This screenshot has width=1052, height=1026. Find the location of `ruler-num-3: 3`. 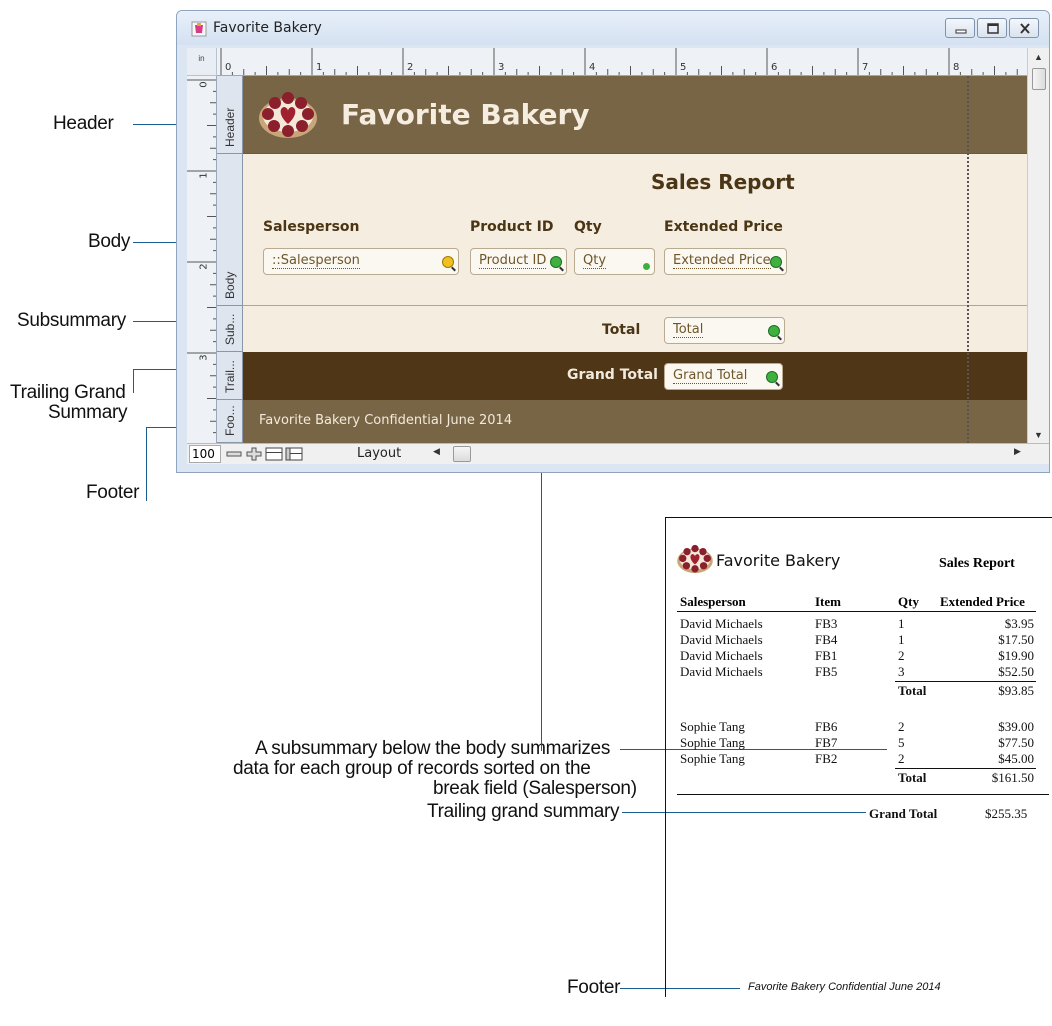

ruler-num-3: 3 is located at coordinates (501, 67).